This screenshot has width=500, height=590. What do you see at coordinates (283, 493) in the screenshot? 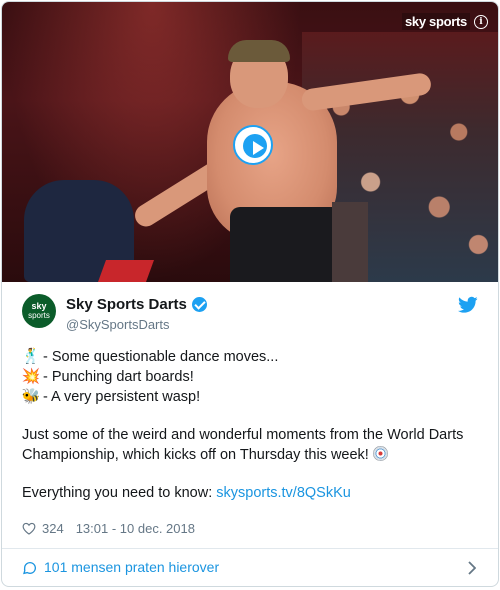
I see `cta-link: skysports.tv/8QSkKu` at bounding box center [283, 493].